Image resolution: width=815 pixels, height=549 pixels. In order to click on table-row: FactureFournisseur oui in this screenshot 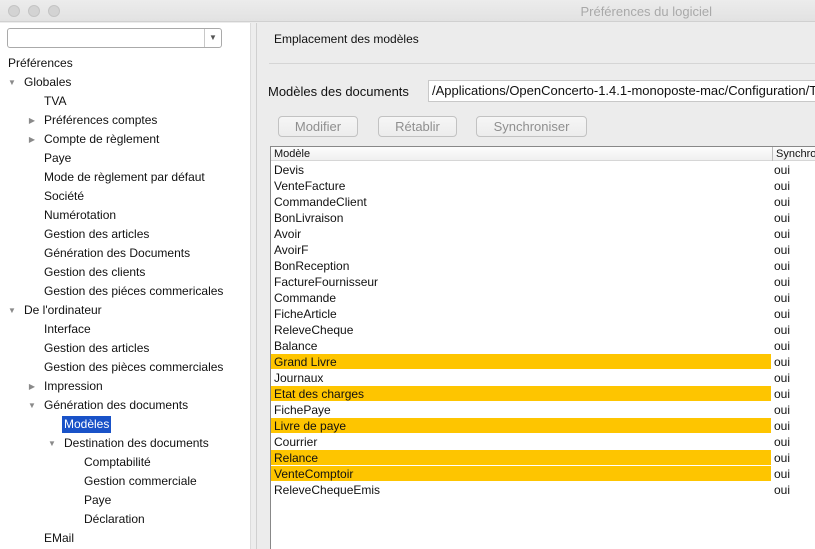, I will do `click(543, 282)`.